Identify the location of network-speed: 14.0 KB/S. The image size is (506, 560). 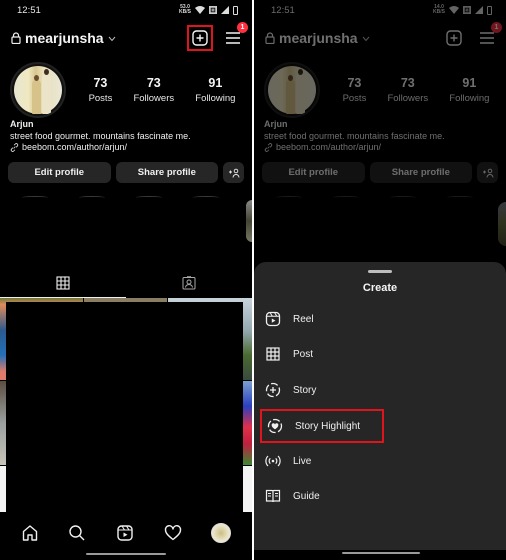
(439, 9).